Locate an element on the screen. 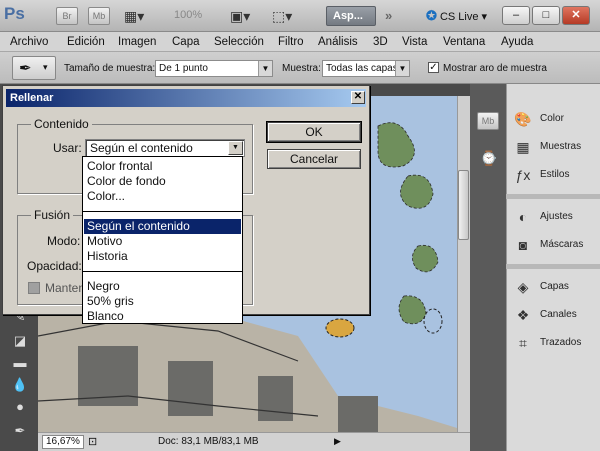 The image size is (600, 451). swatches-icon: ▦ is located at coordinates (523, 147).